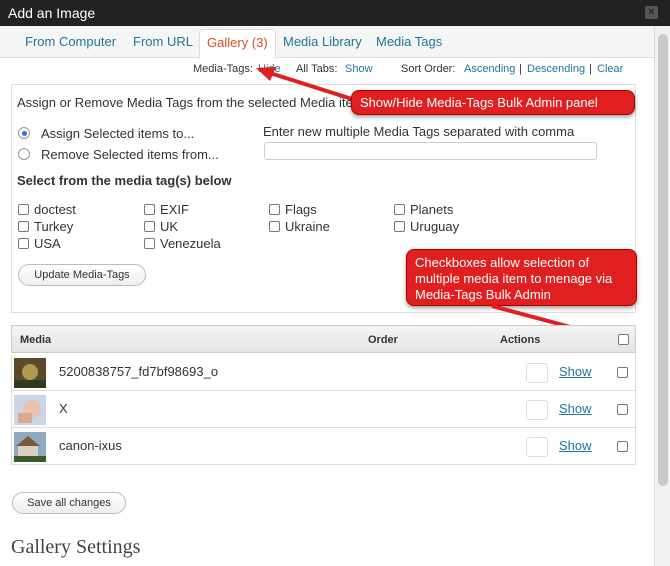 The height and width of the screenshot is (566, 670). What do you see at coordinates (307, 226) in the screenshot?
I see `tag-label: Ukraine` at bounding box center [307, 226].